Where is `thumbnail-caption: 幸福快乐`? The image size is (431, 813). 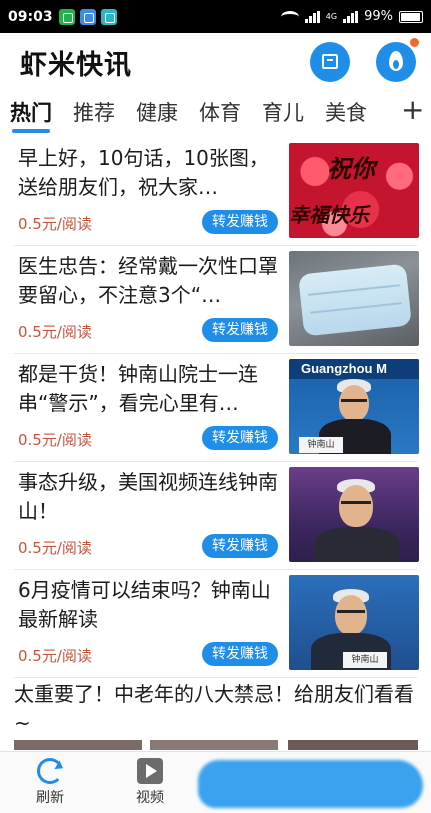 thumbnail-caption: 幸福快乐 is located at coordinates (329, 215).